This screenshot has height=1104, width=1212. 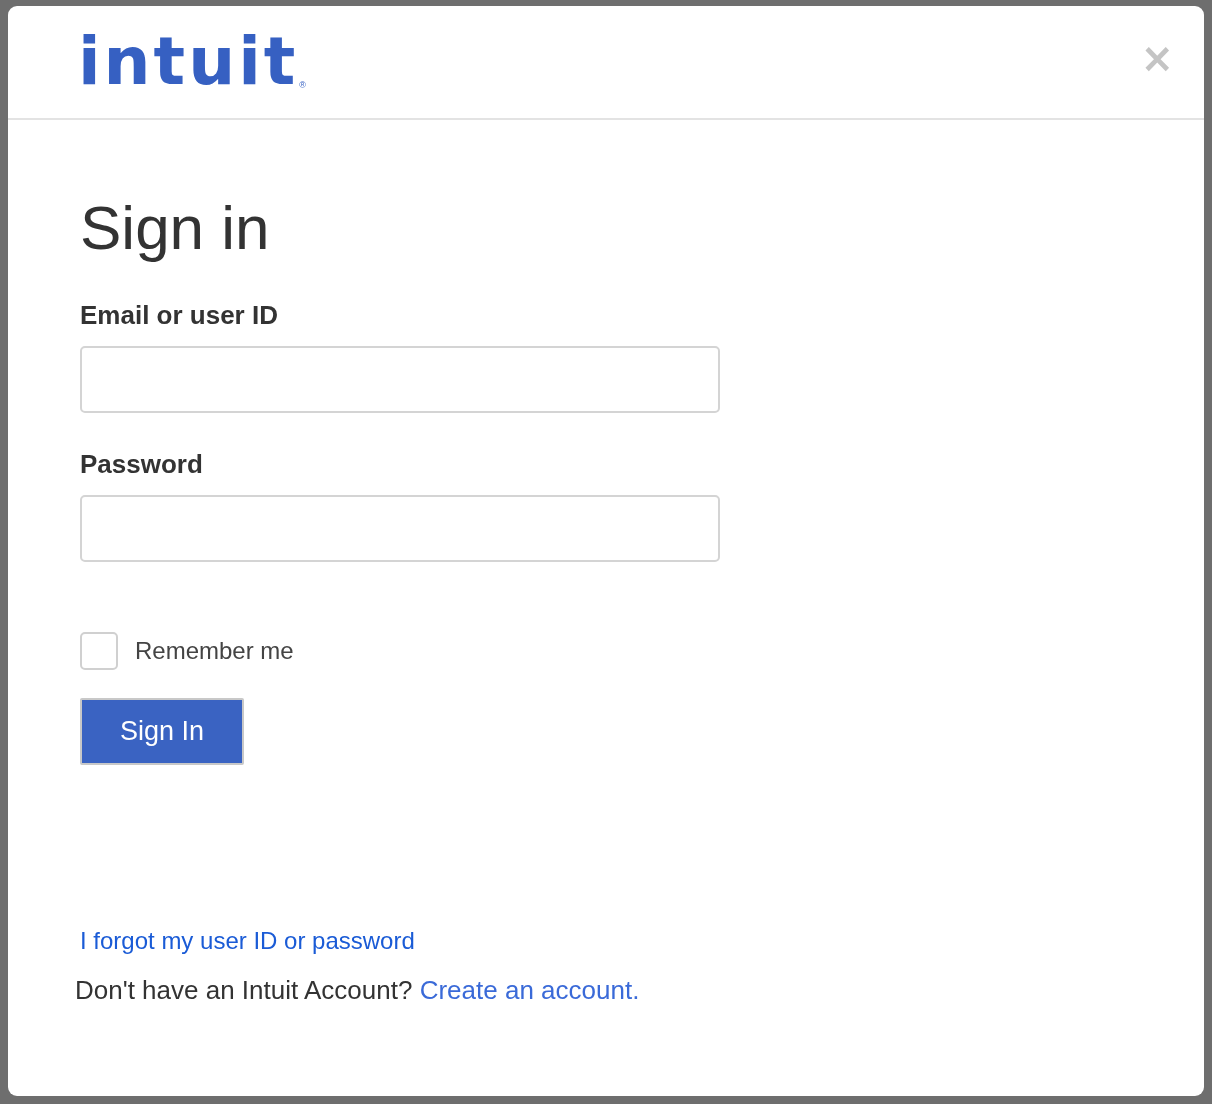 What do you see at coordinates (175, 228) in the screenshot?
I see `dialog-title: Sign in` at bounding box center [175, 228].